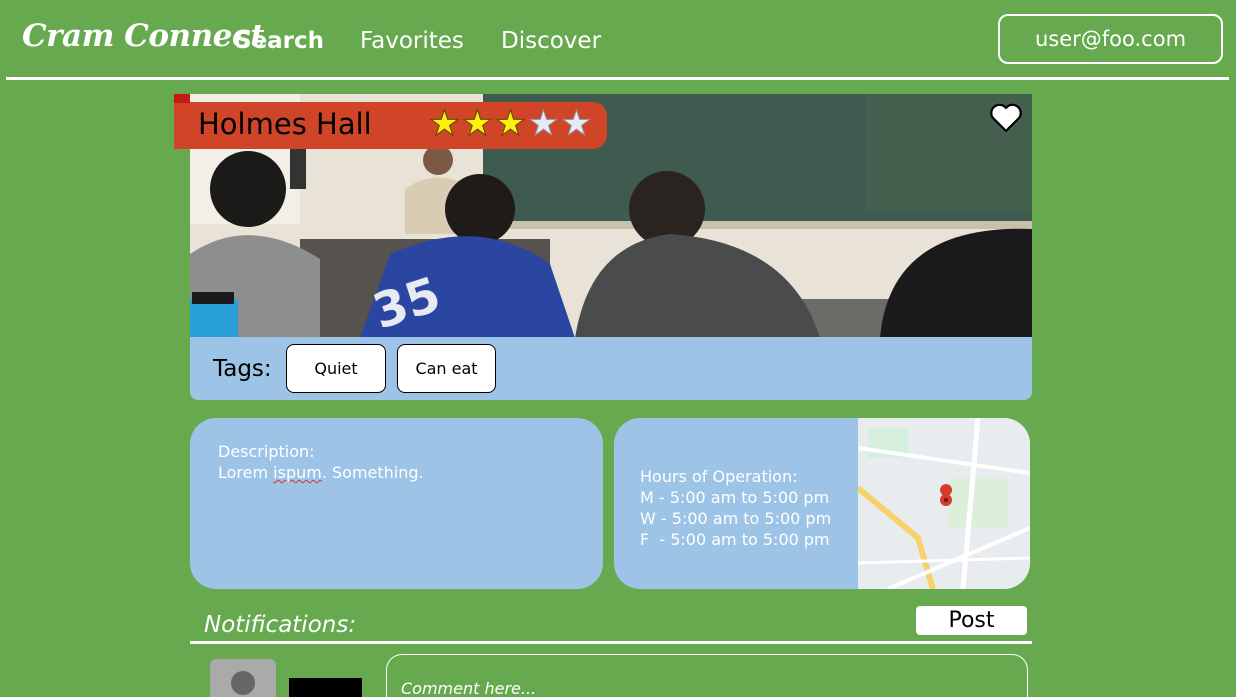 The height and width of the screenshot is (697, 1236). What do you see at coordinates (736, 518) in the screenshot?
I see `hours-line: W - 5:00 am to 5:00 pm` at bounding box center [736, 518].